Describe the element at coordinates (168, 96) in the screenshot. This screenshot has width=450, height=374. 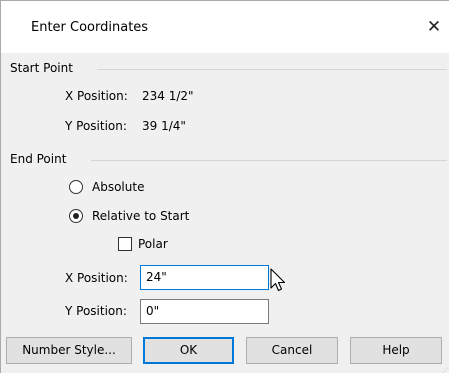
I see `start-x-position-value: 234 1/2"` at that location.